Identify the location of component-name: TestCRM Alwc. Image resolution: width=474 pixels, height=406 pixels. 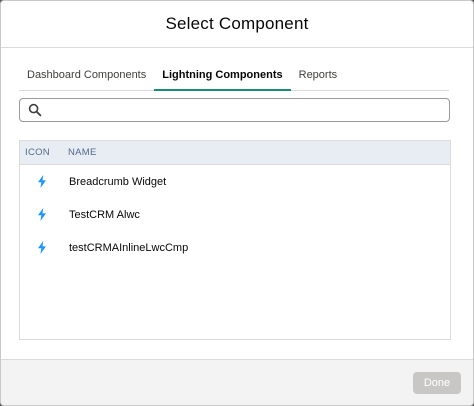
(104, 214).